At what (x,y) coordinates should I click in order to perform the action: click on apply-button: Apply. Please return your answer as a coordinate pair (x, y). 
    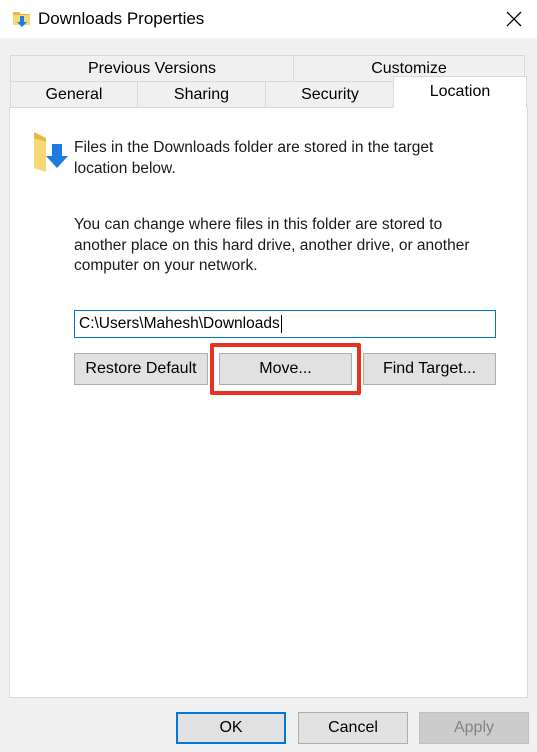
    Looking at the image, I should click on (474, 728).